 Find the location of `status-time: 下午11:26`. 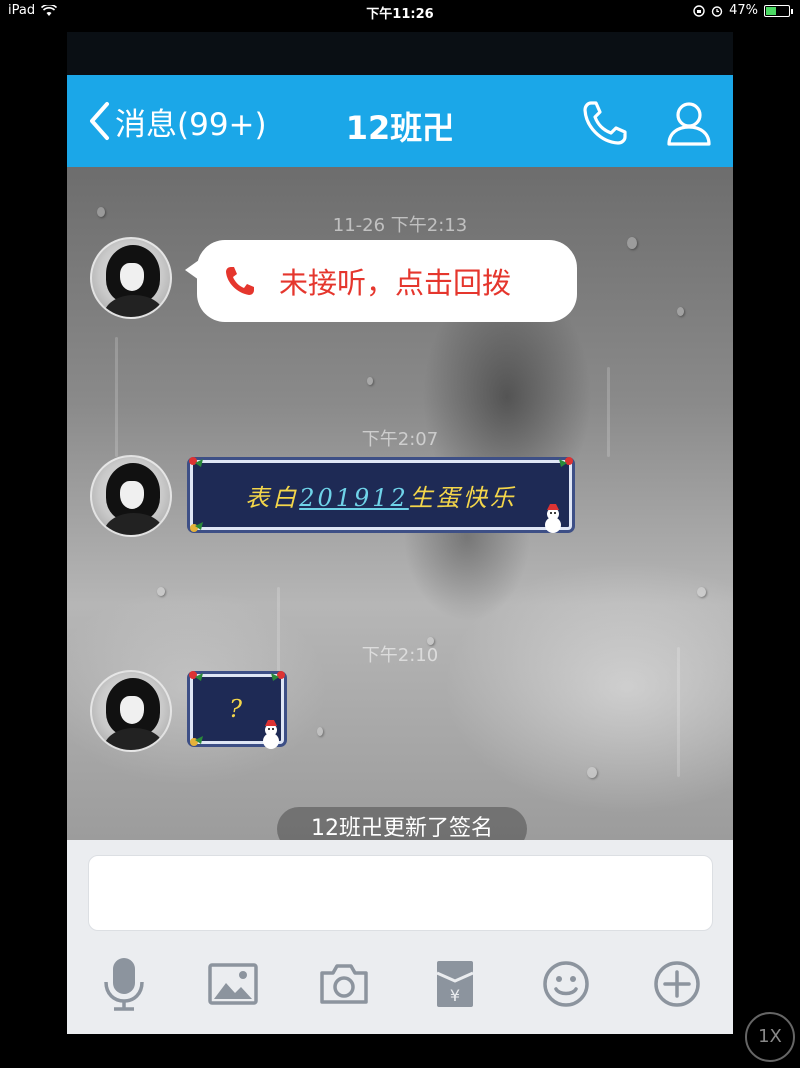

status-time: 下午11:26 is located at coordinates (400, 14).